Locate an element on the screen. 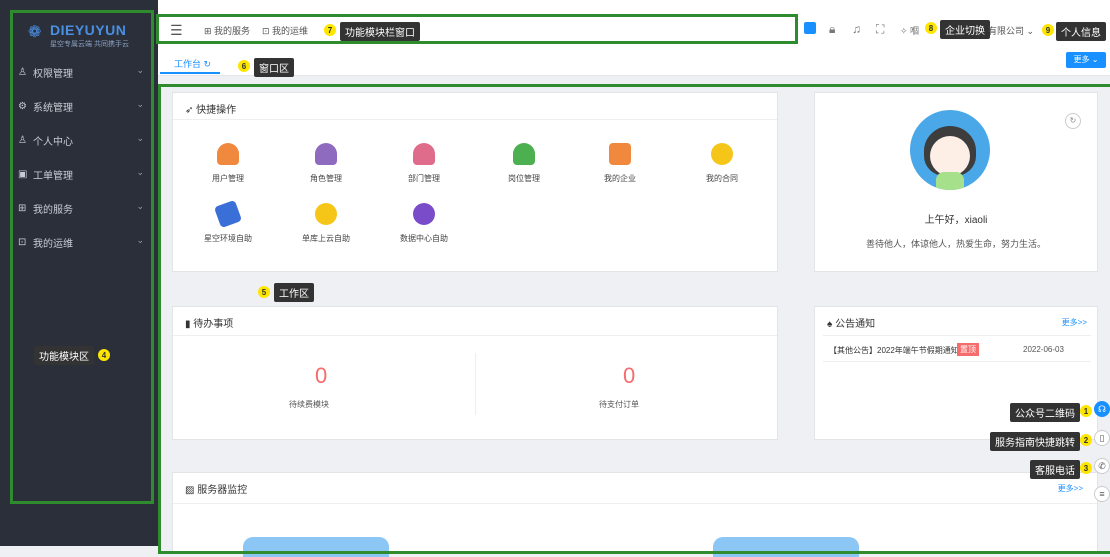  callout-number-3: 3 is located at coordinates (1086, 468).